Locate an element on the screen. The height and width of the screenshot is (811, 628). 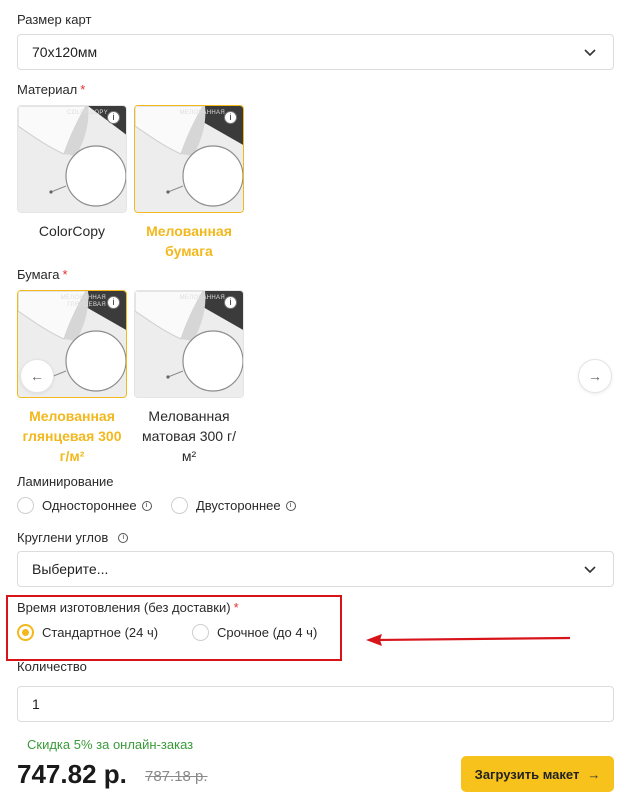
radio-label: Одностороннее is located at coordinates (89, 505).